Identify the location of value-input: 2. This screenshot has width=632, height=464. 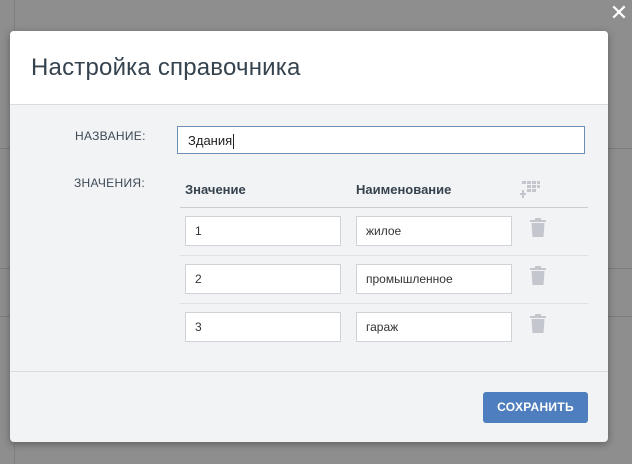
(263, 279).